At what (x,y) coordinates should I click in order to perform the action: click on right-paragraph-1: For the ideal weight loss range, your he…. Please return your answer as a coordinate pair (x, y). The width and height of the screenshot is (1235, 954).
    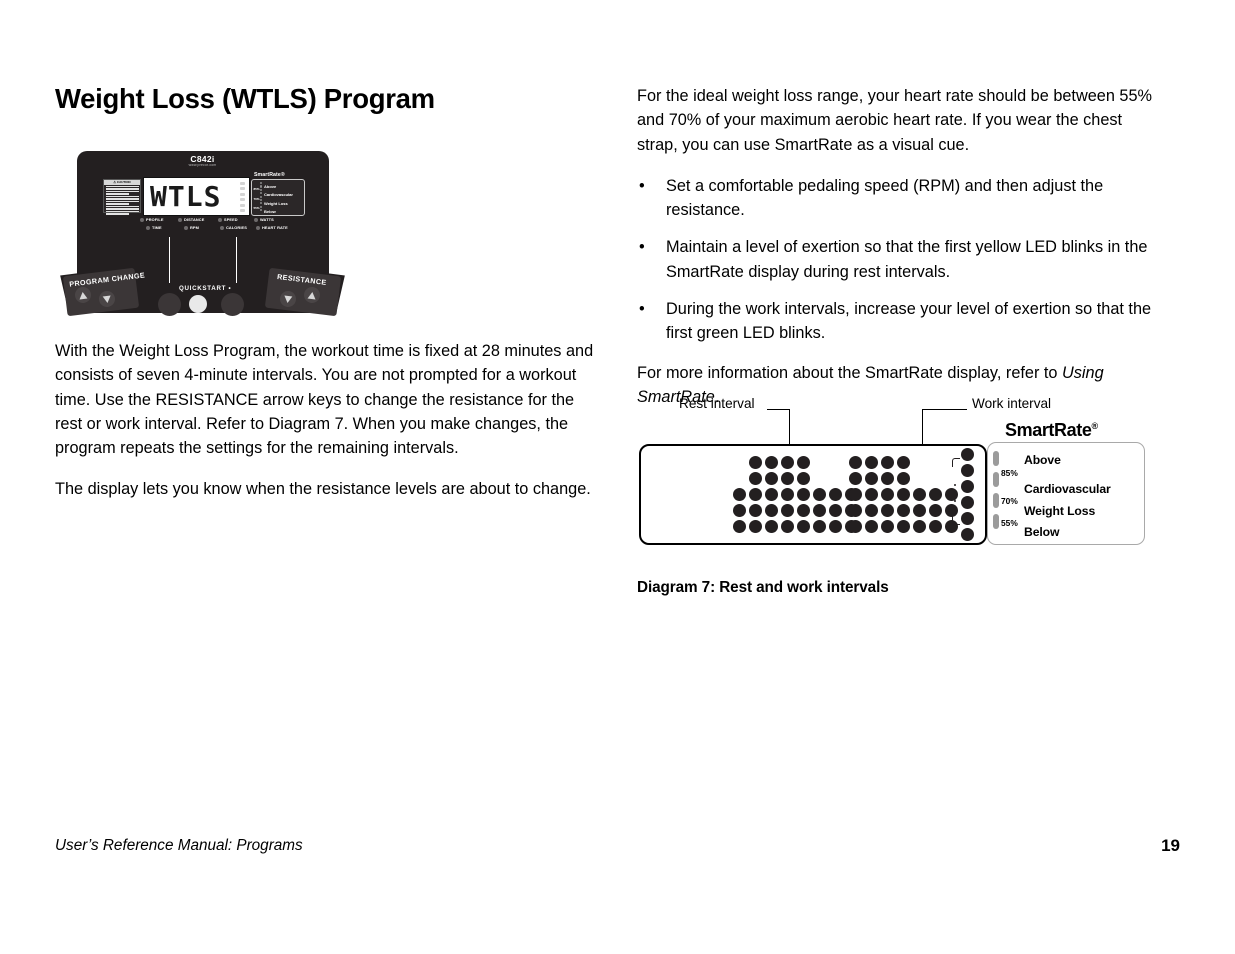
    Looking at the image, I should click on (894, 120).